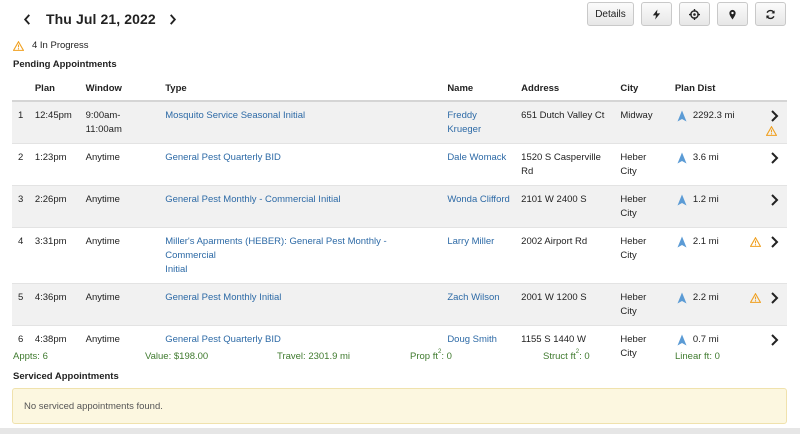 The image size is (800, 434). I want to click on toolbar: Details, so click(686, 14).